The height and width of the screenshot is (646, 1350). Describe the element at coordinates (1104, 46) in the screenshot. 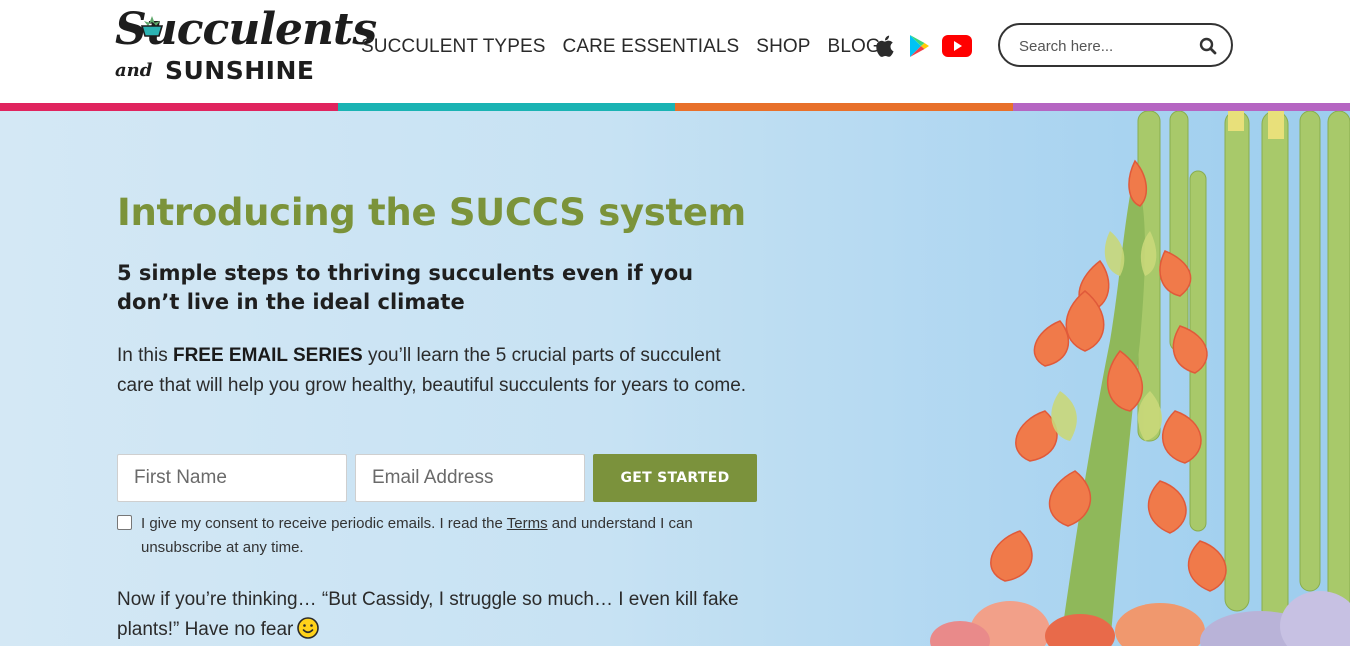

I see `search-input` at that location.